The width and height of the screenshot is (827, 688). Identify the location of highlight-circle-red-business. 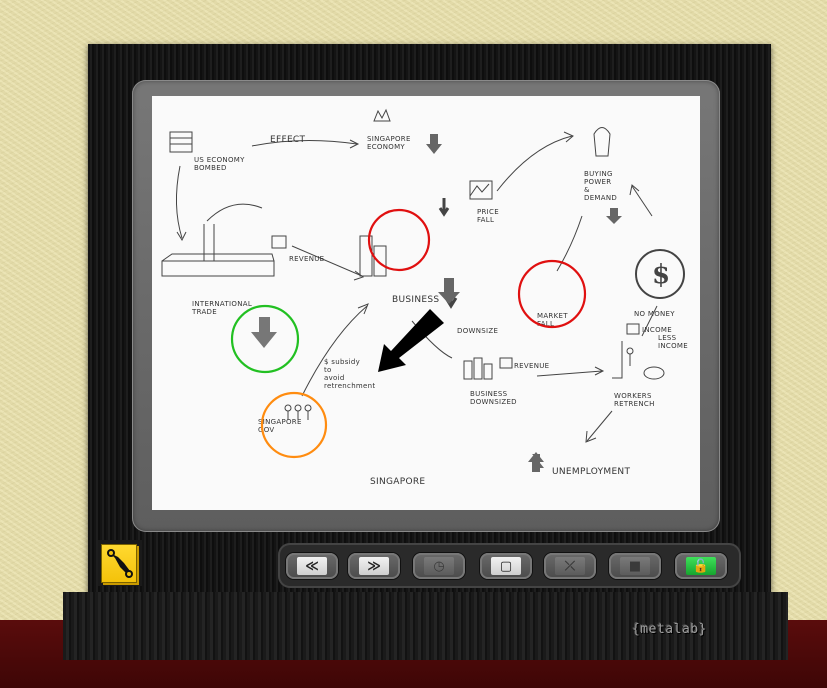
(399, 240).